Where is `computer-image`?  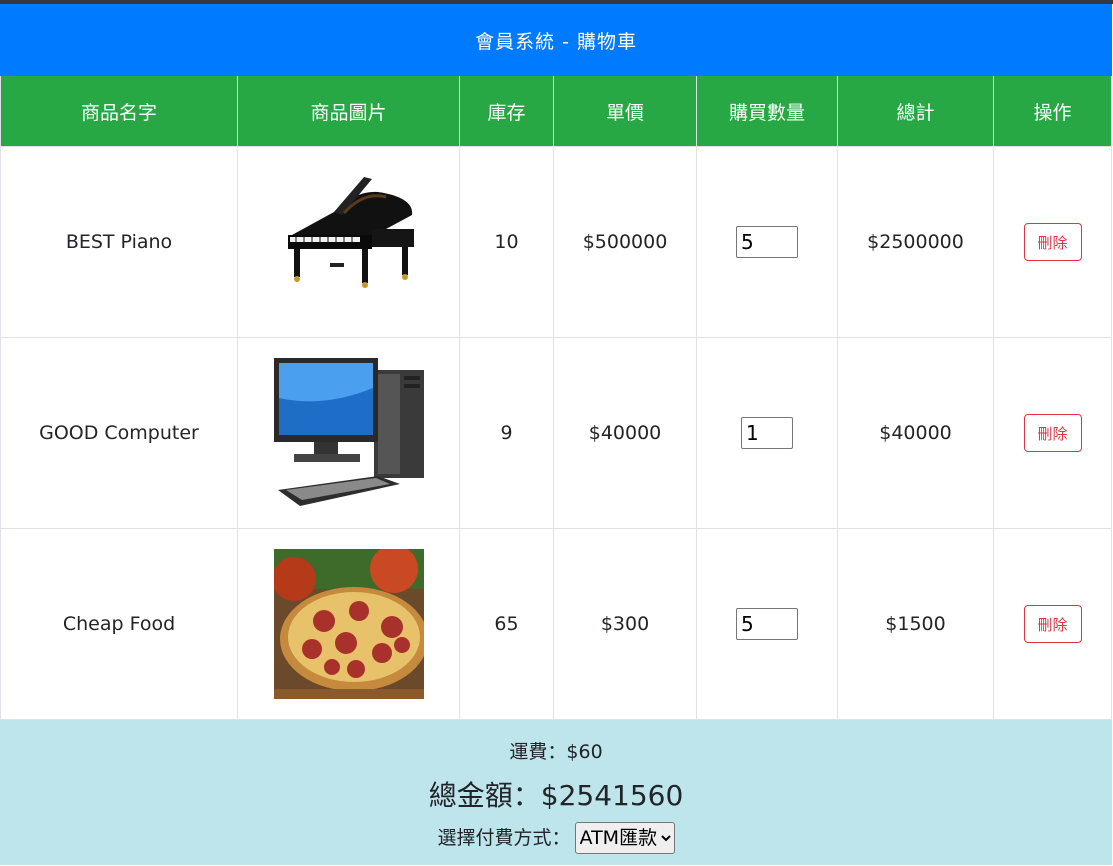
computer-image is located at coordinates (348, 432).